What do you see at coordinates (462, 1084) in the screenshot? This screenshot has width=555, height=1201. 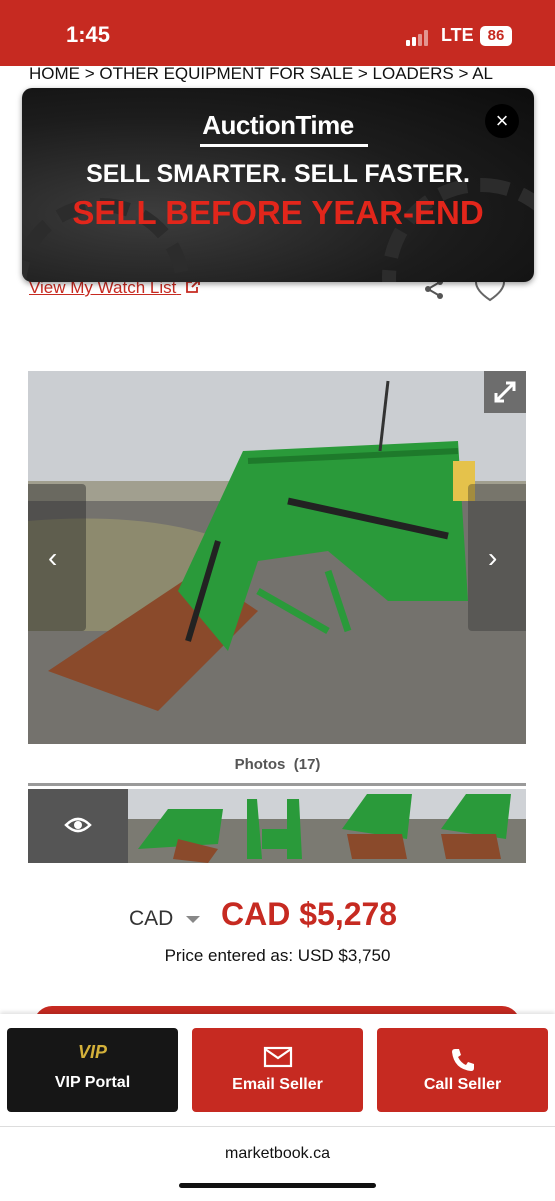 I see `call-seller-label: Call Seller` at bounding box center [462, 1084].